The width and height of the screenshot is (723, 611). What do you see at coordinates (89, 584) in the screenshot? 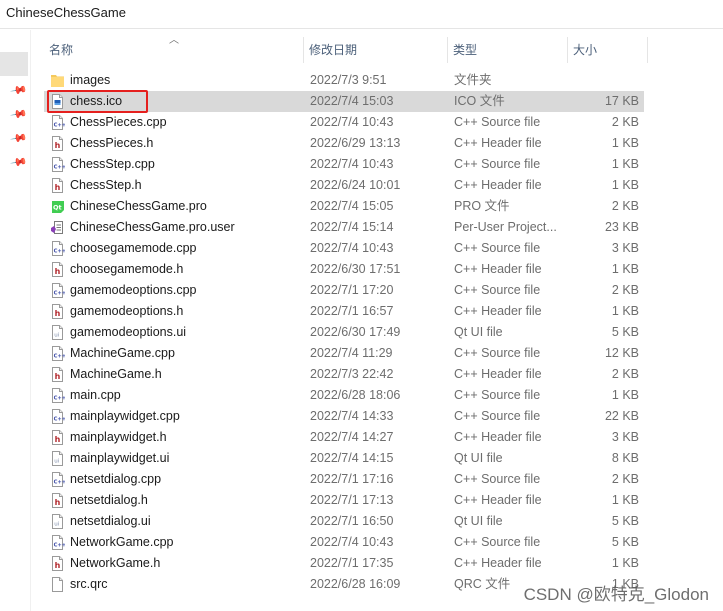
I see `file-name: src.qrc` at bounding box center [89, 584].